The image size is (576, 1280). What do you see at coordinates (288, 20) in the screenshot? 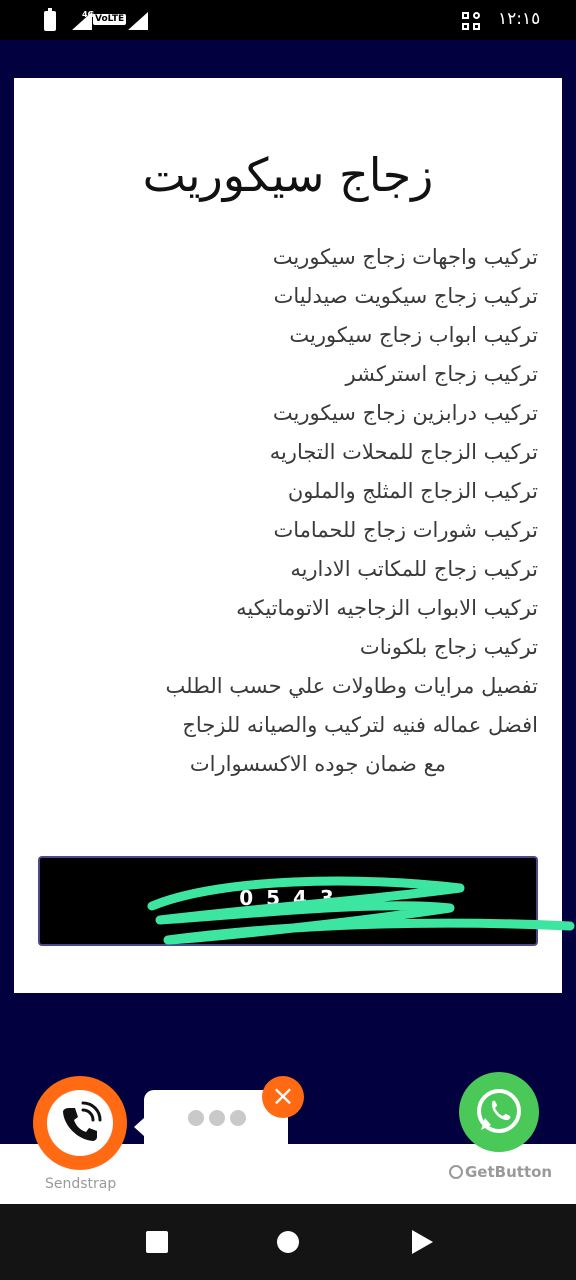
I see `status-bar: 4G VoLTE ١٢:١٥` at bounding box center [288, 20].